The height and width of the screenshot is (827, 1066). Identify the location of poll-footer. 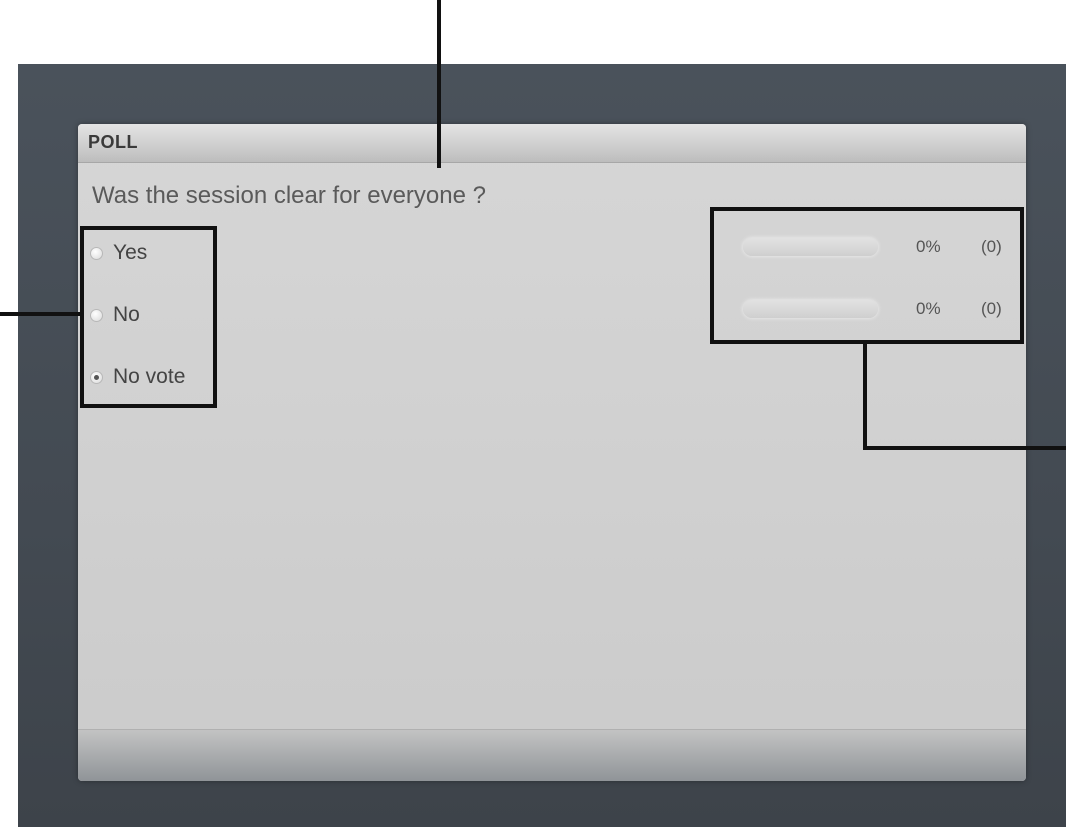
(552, 755).